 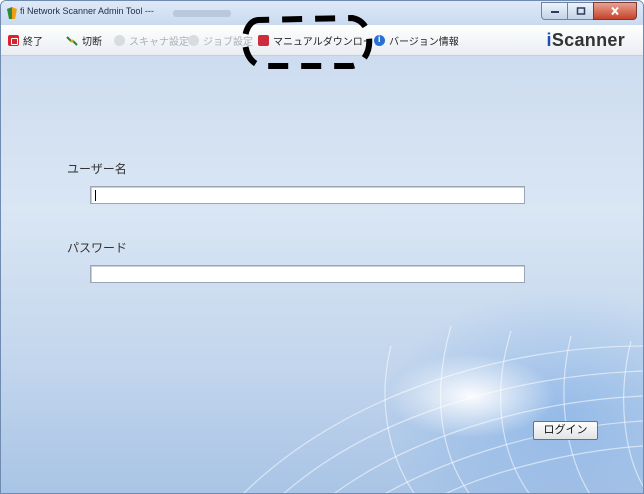 What do you see at coordinates (119, 40) in the screenshot?
I see `scanner-settings-icon` at bounding box center [119, 40].